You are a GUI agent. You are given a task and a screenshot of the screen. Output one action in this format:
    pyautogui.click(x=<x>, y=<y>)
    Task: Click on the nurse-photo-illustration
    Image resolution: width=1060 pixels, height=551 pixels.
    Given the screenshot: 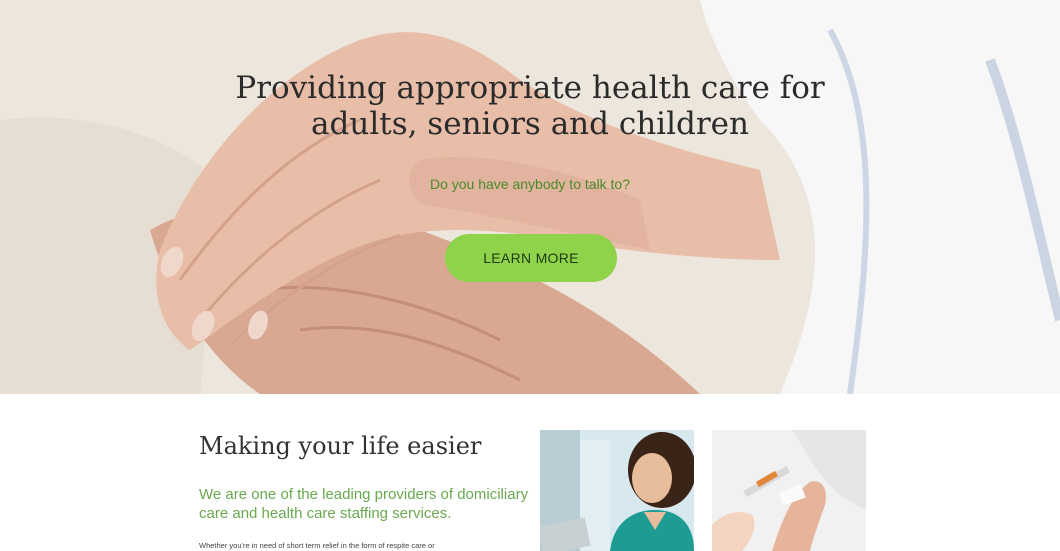 What is the action you would take?
    pyautogui.click(x=617, y=490)
    